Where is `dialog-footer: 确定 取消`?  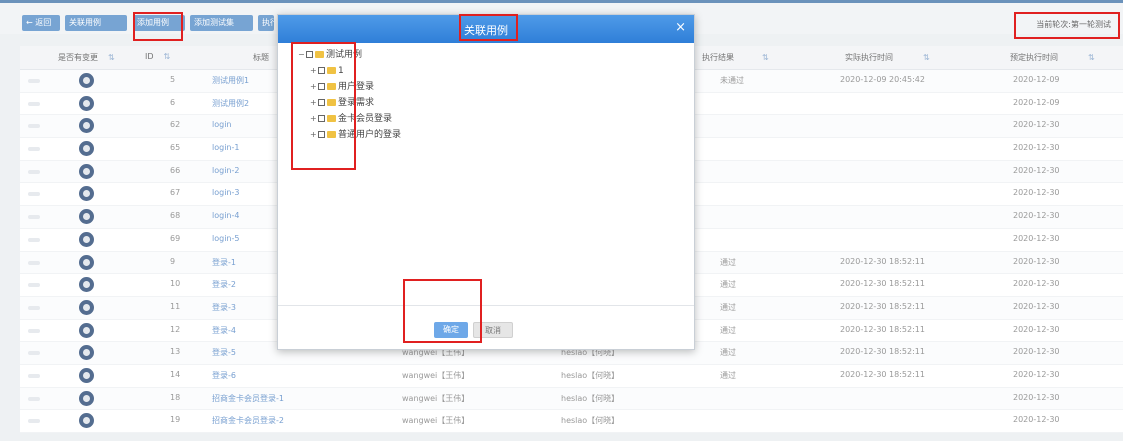 dialog-footer: 确定 取消 is located at coordinates (486, 327).